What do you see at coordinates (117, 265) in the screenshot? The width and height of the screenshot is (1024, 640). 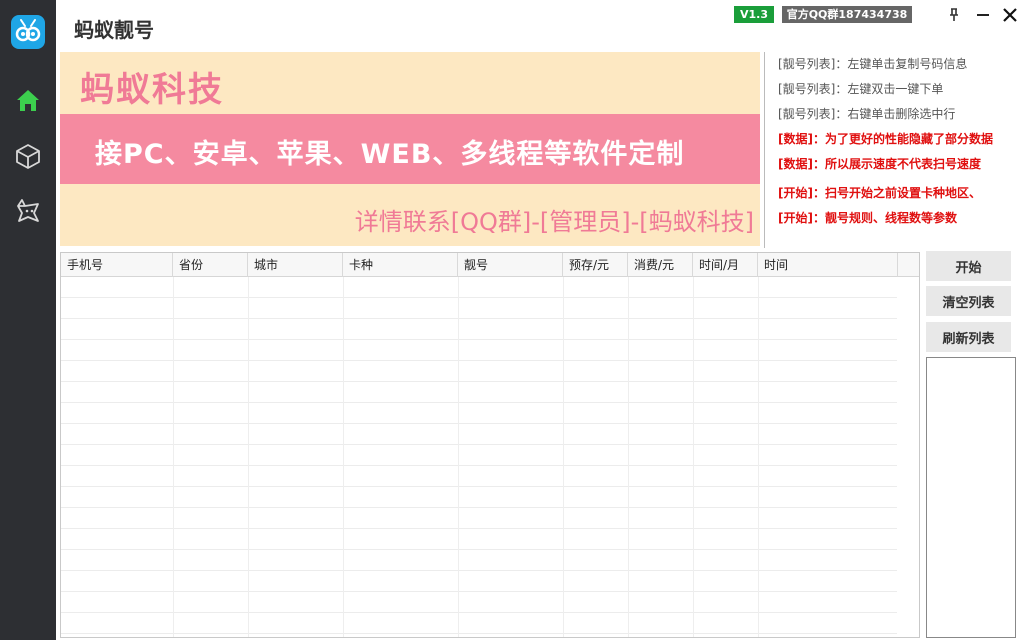 I see `column-header: 手机号` at bounding box center [117, 265].